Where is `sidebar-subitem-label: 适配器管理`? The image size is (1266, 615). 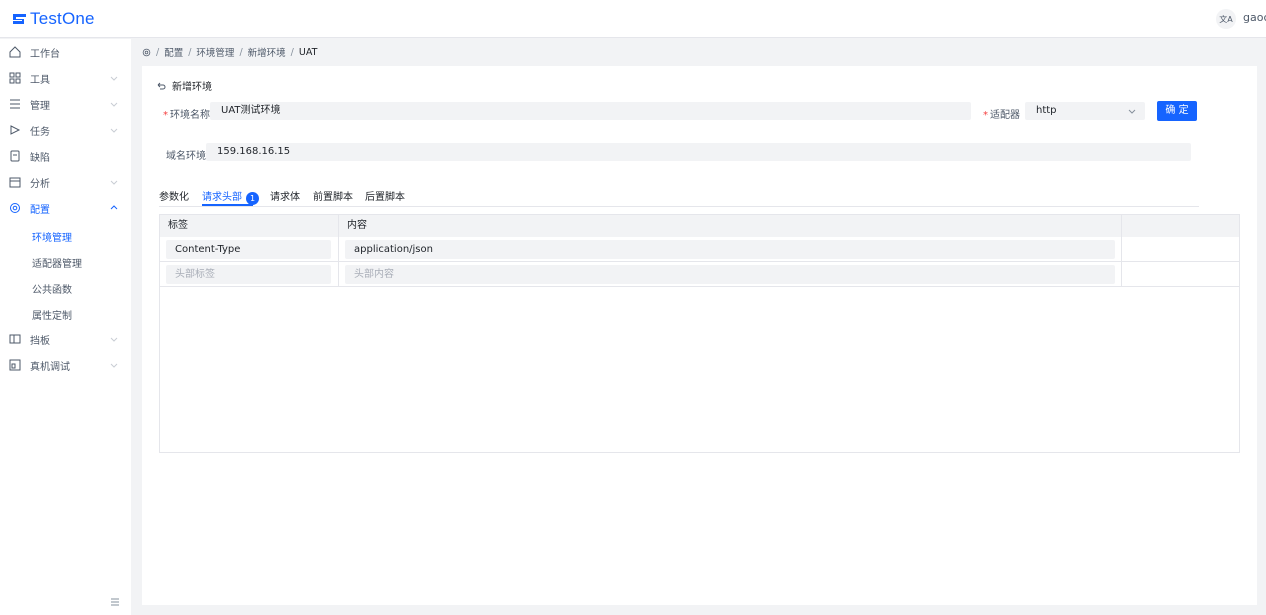
sidebar-subitem-label: 适配器管理 is located at coordinates (57, 264).